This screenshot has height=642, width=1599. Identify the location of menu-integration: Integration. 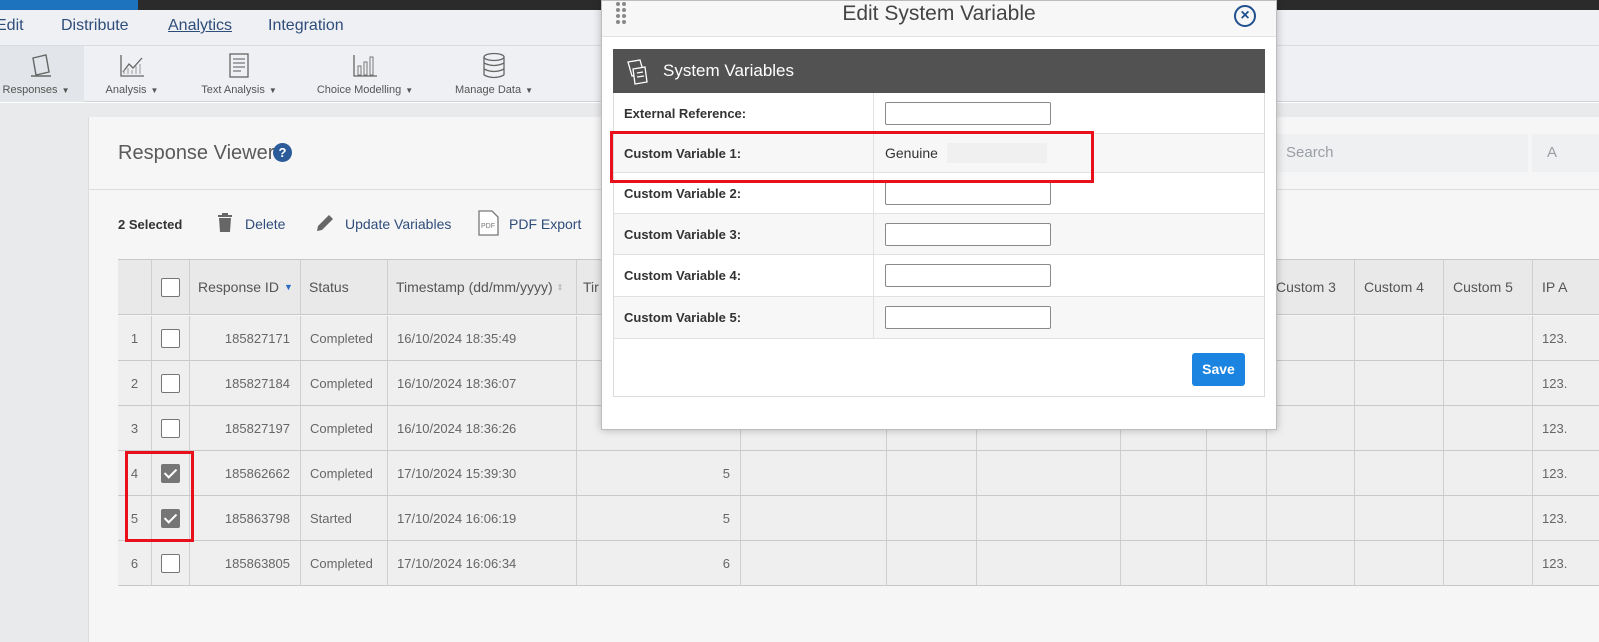
(306, 26).